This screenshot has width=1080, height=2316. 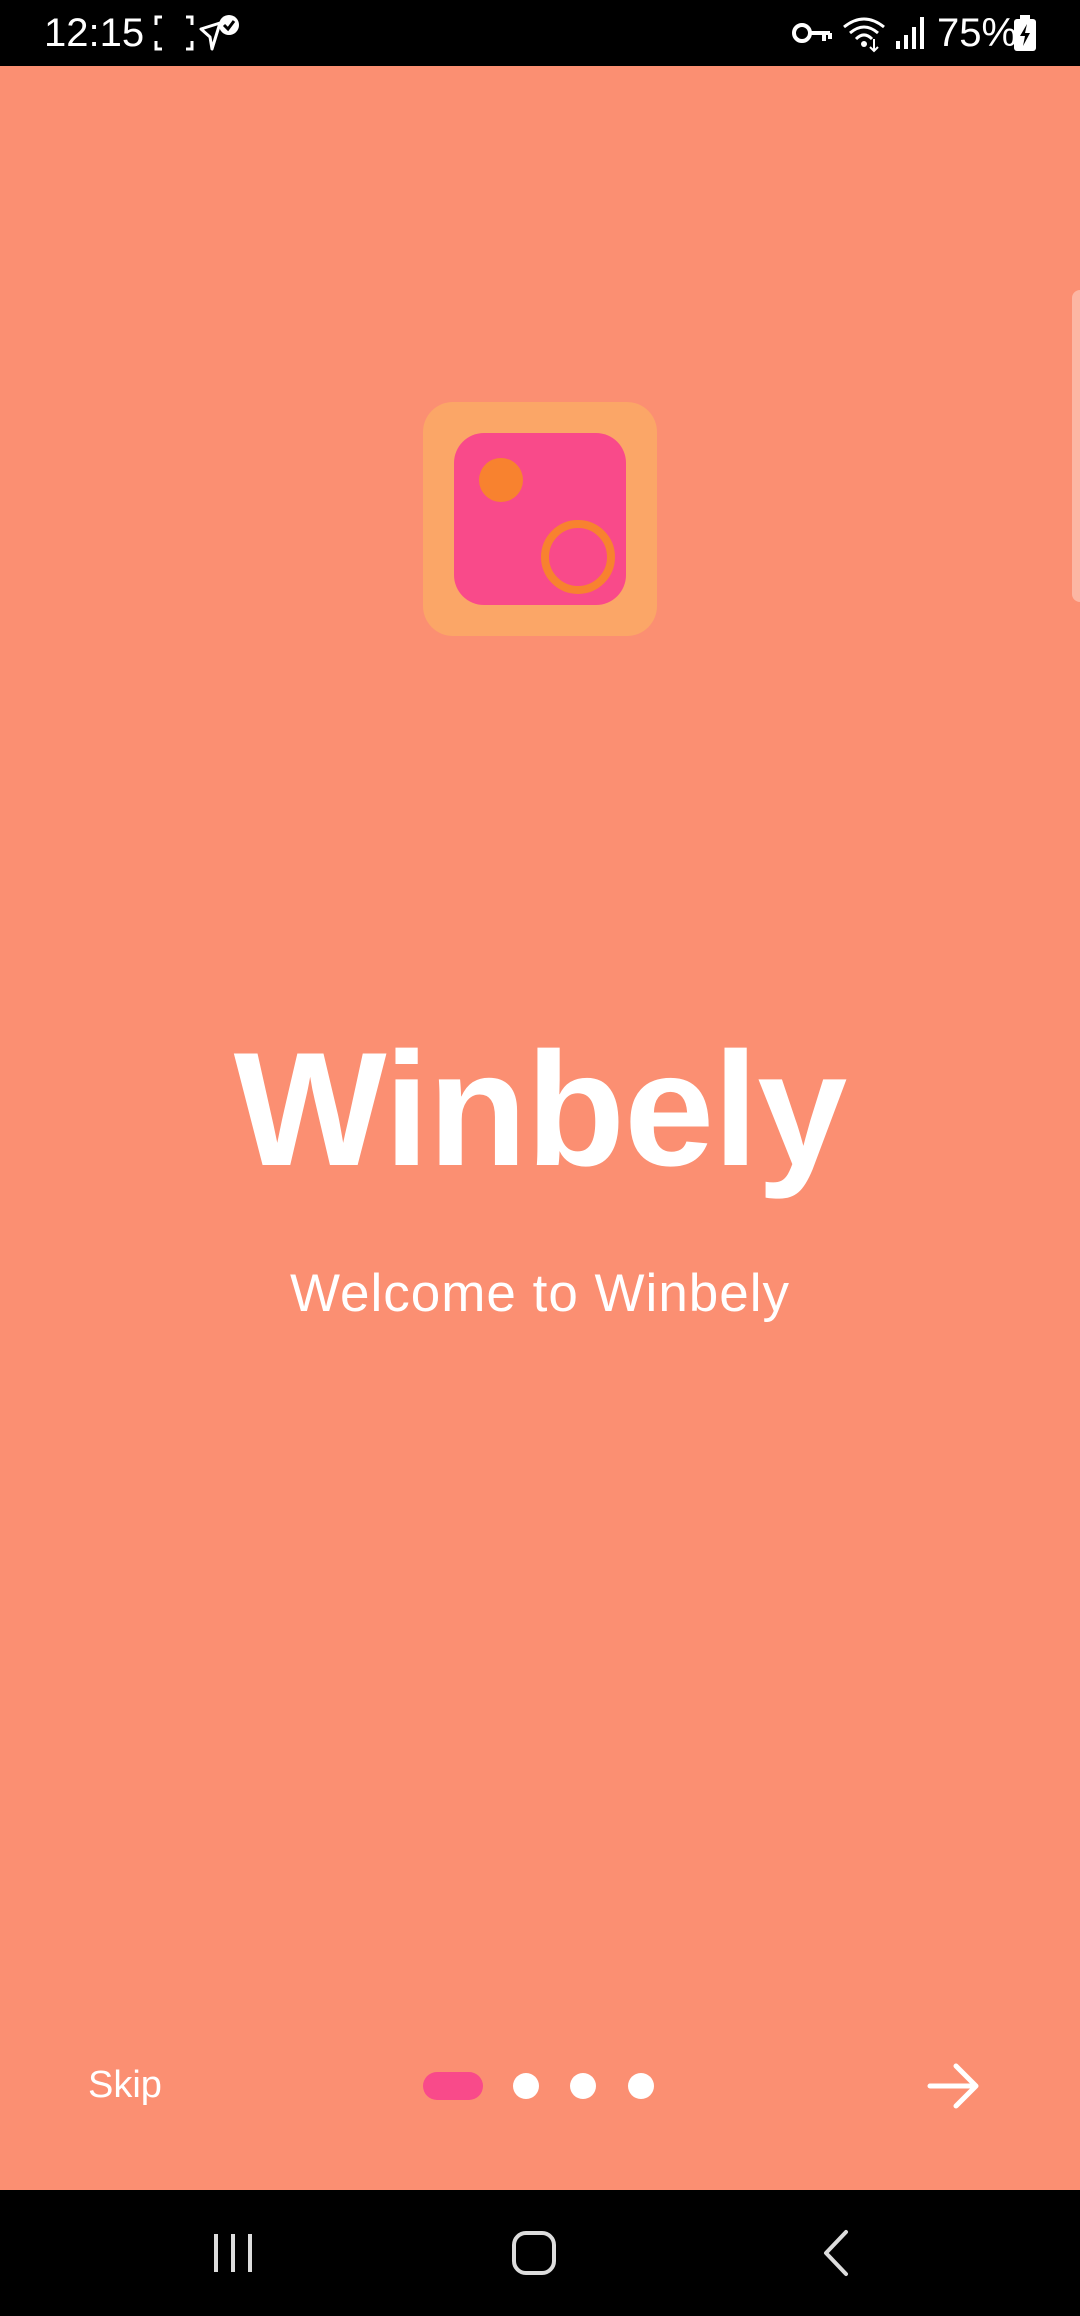 I want to click on recent-apps-icon, so click(x=233, y=2253).